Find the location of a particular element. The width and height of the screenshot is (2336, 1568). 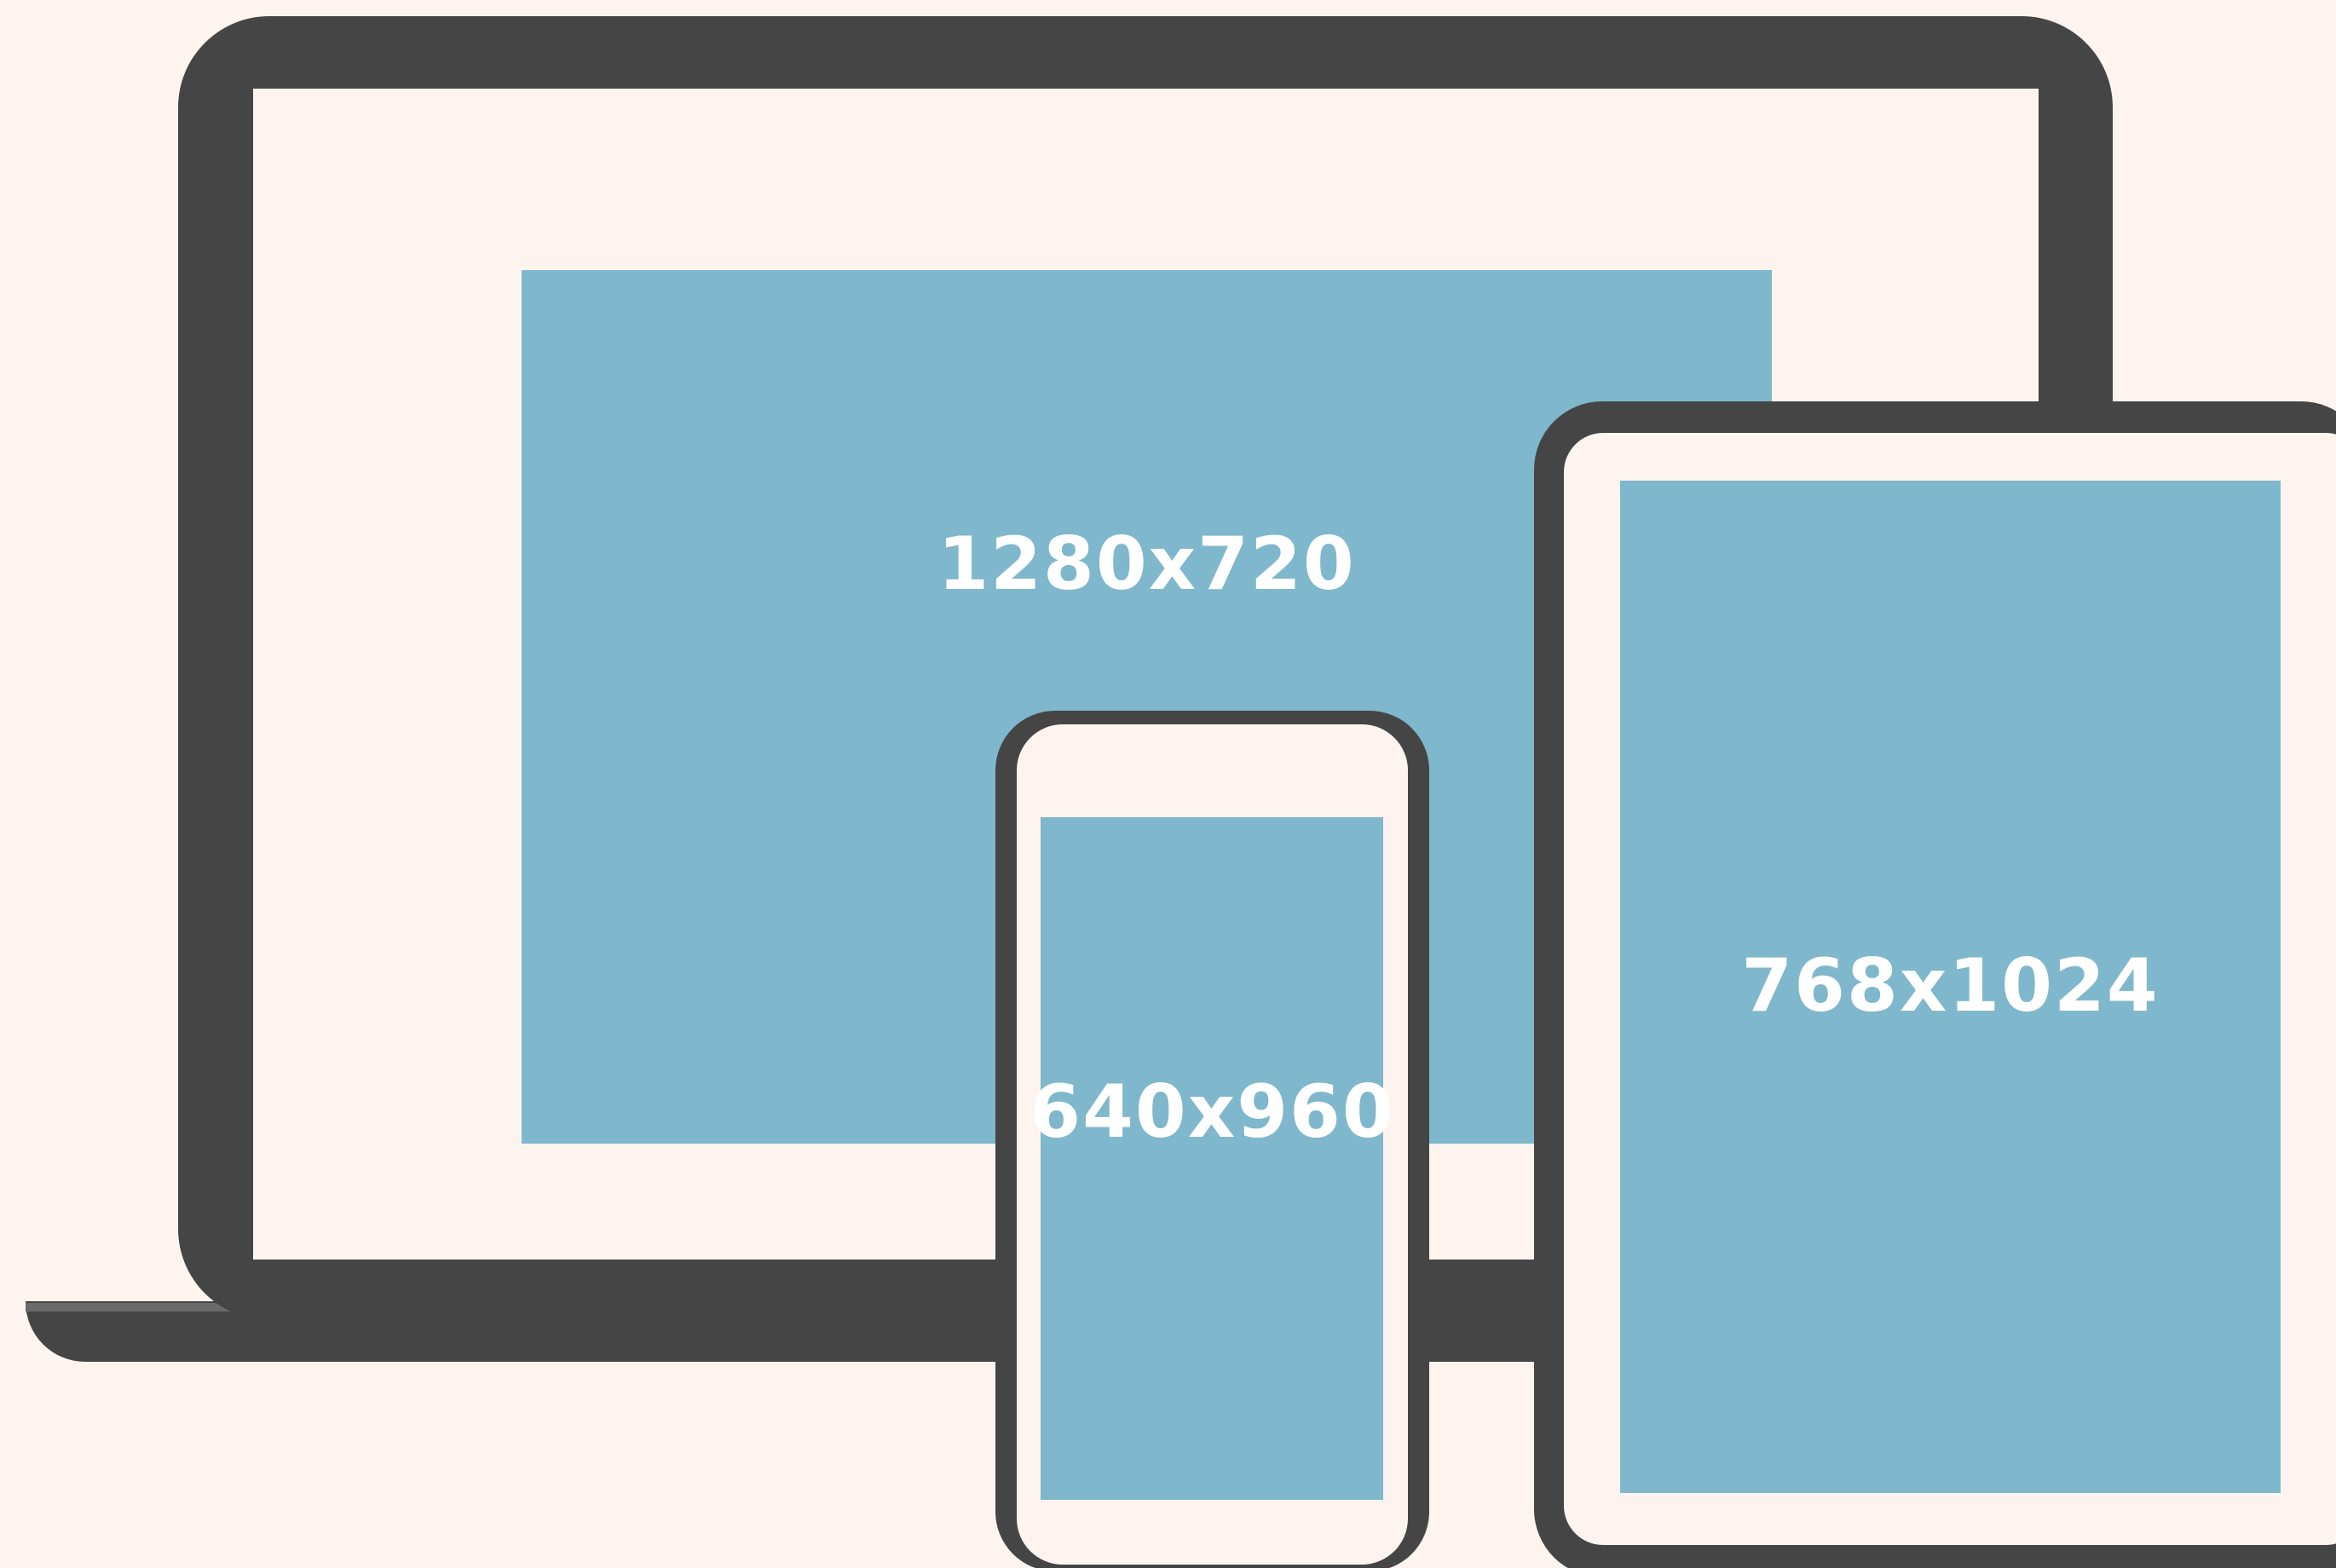

tablet-resolution-label: 768x1024 is located at coordinates (1950, 986).